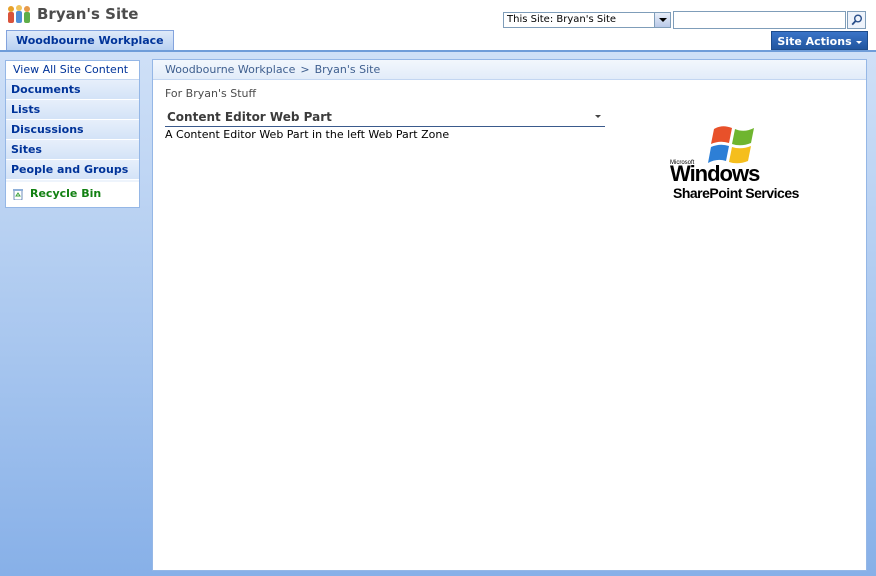  What do you see at coordinates (598, 116) in the screenshot?
I see `web-part-menu-arrow-icon` at bounding box center [598, 116].